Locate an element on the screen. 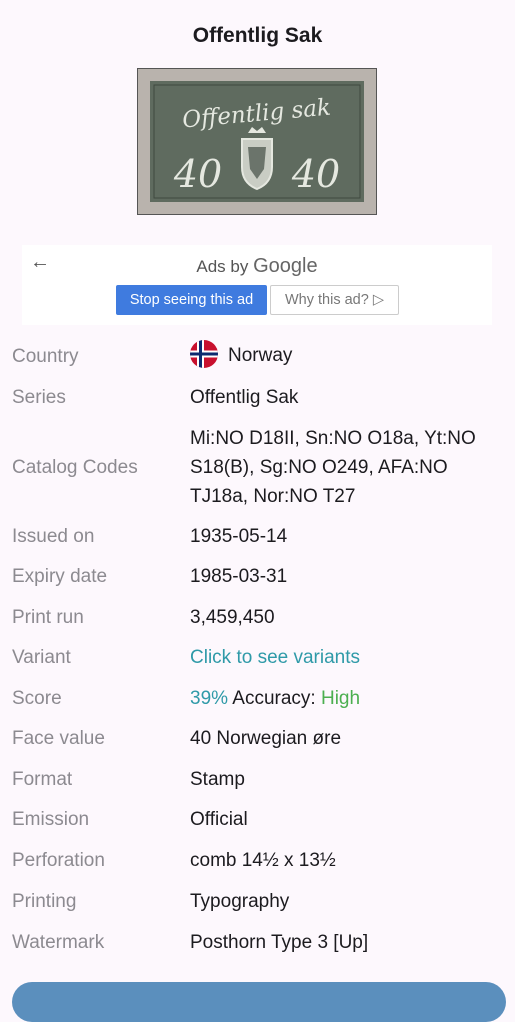 This screenshot has width=515, height=1022. series-label: Series is located at coordinates (39, 397).